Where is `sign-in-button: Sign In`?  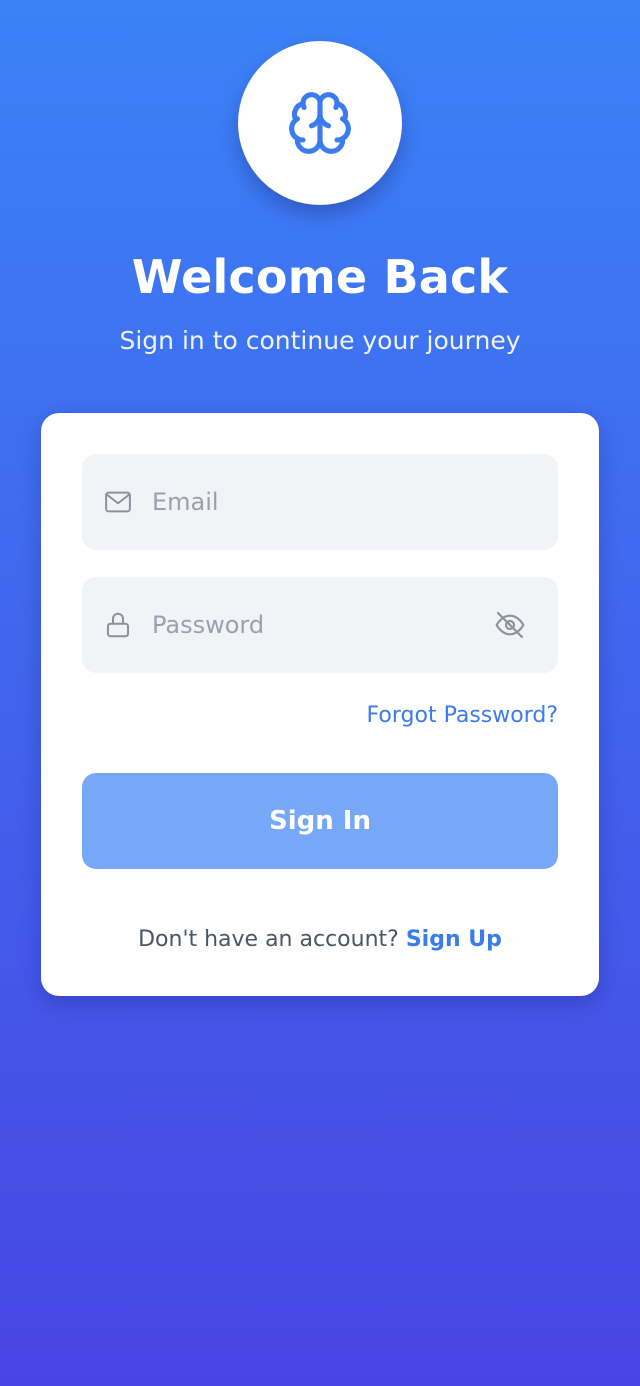
sign-in-button: Sign In is located at coordinates (320, 821).